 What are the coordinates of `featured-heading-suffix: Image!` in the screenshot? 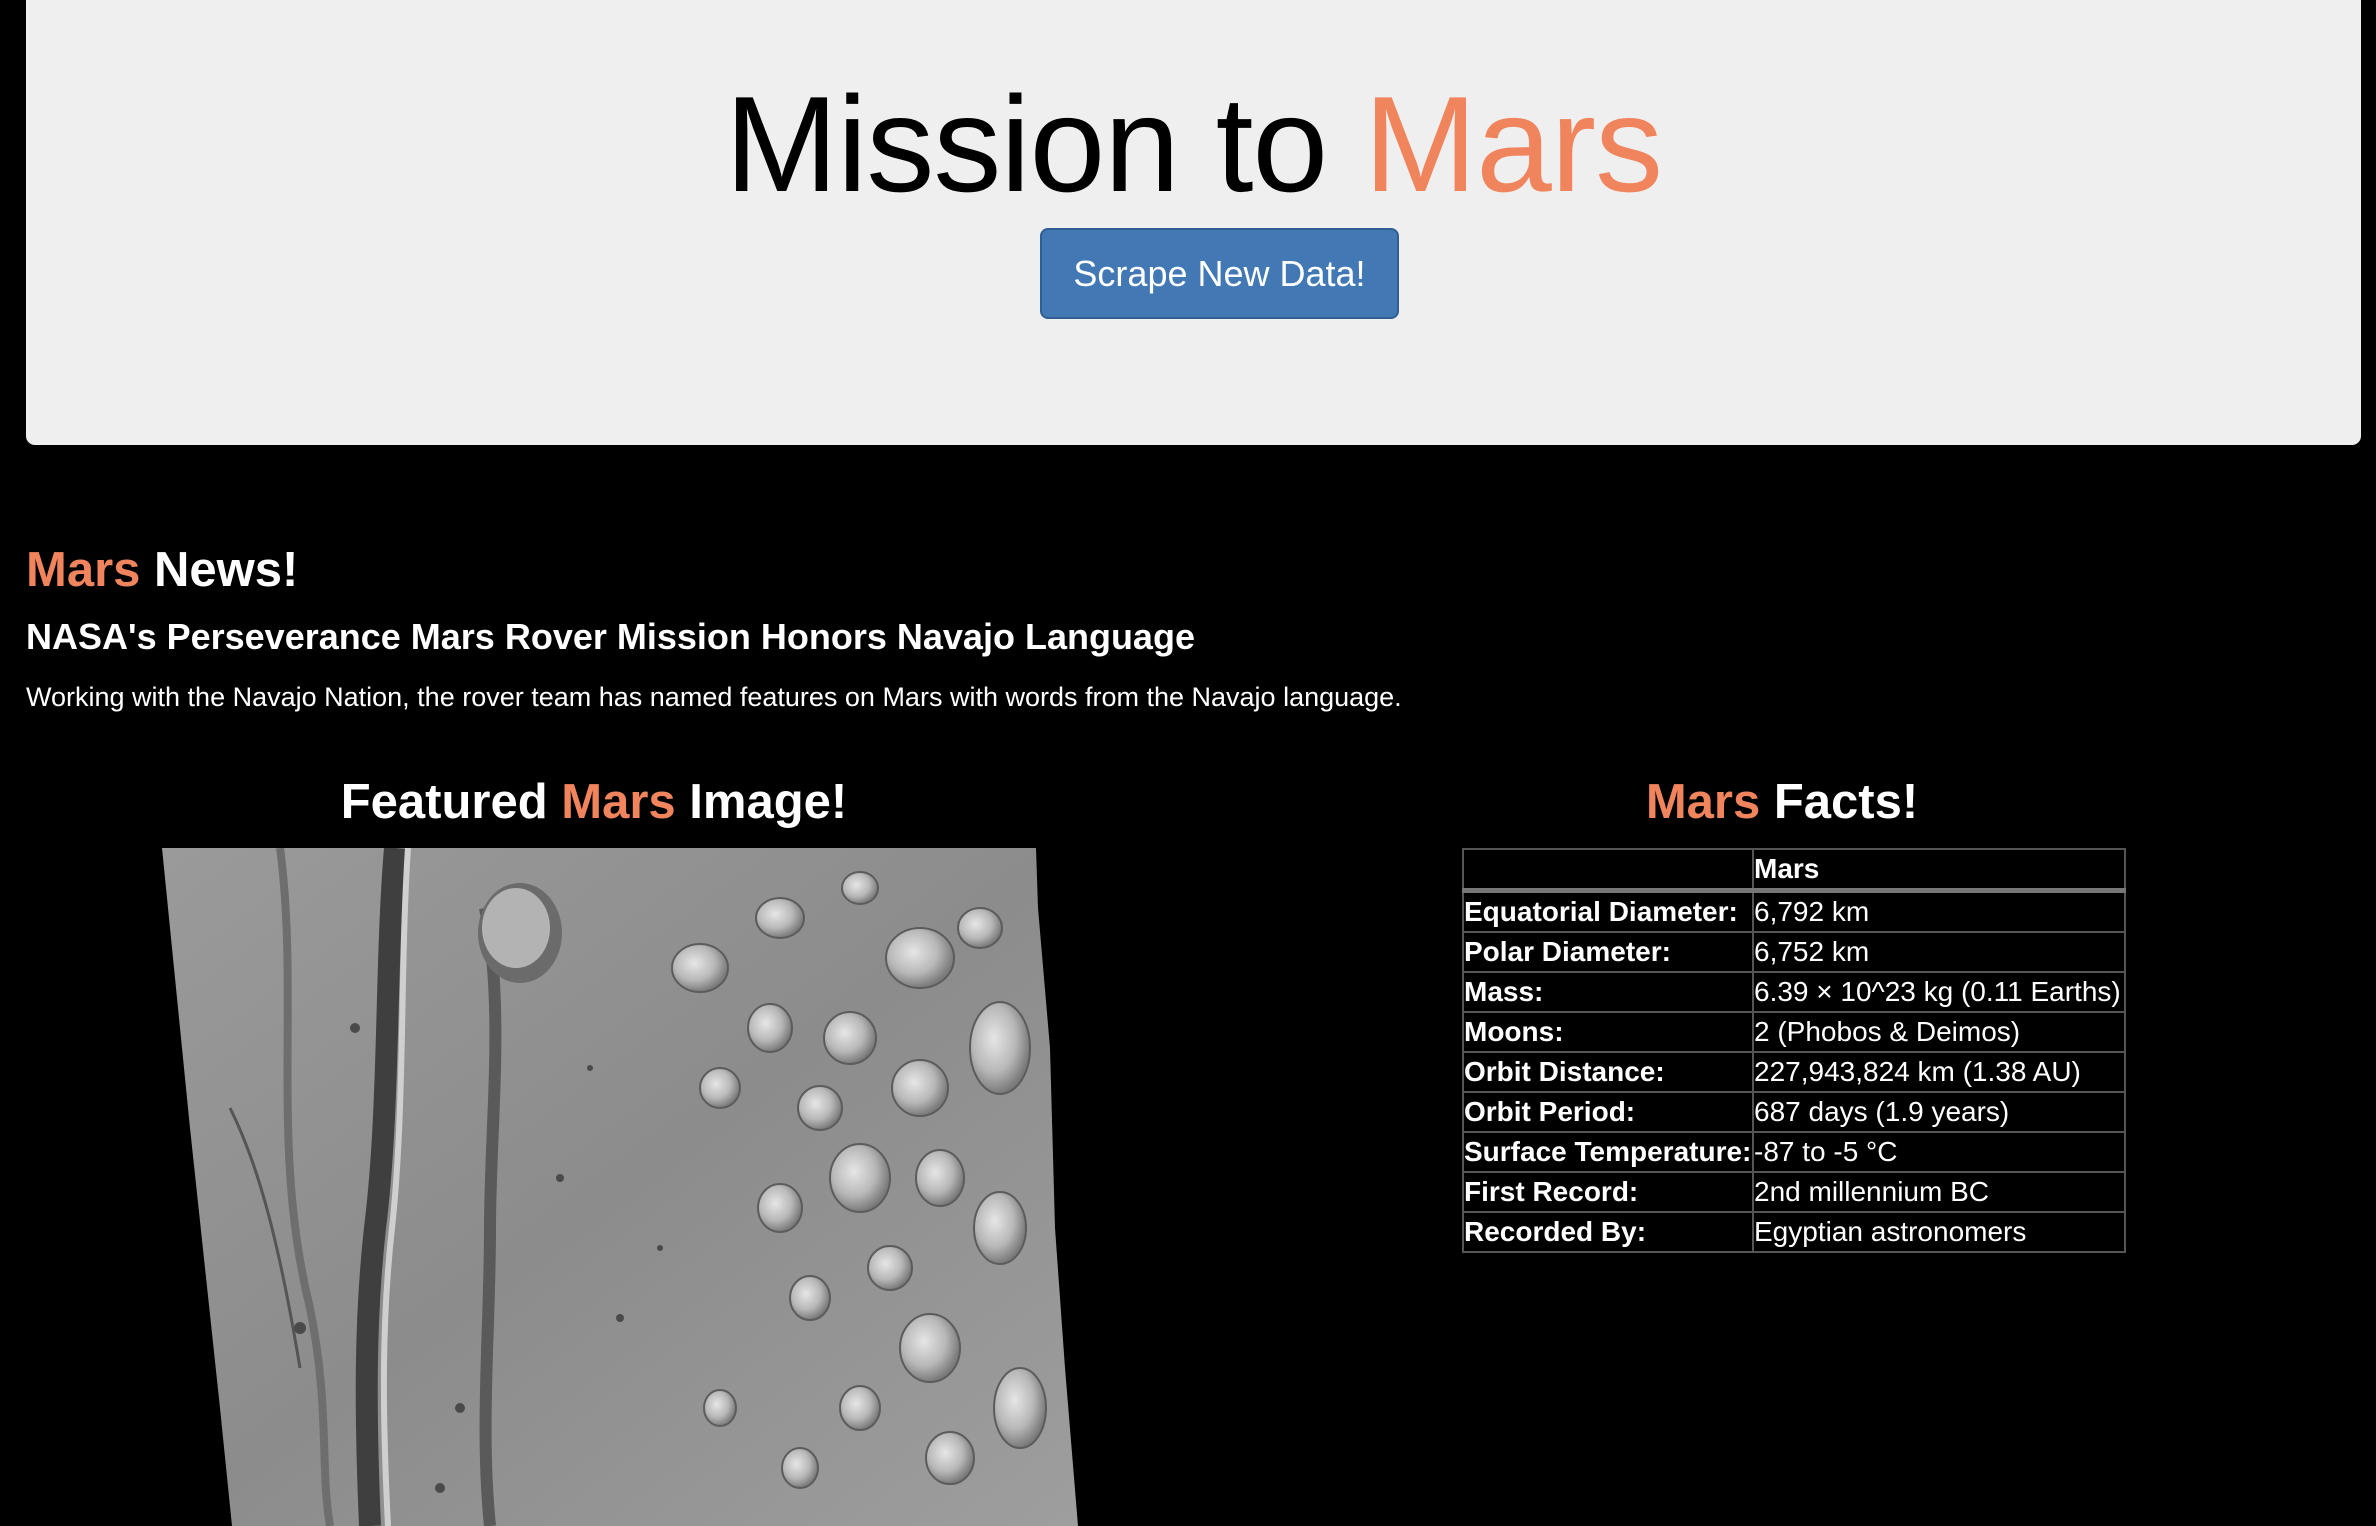 It's located at (761, 802).